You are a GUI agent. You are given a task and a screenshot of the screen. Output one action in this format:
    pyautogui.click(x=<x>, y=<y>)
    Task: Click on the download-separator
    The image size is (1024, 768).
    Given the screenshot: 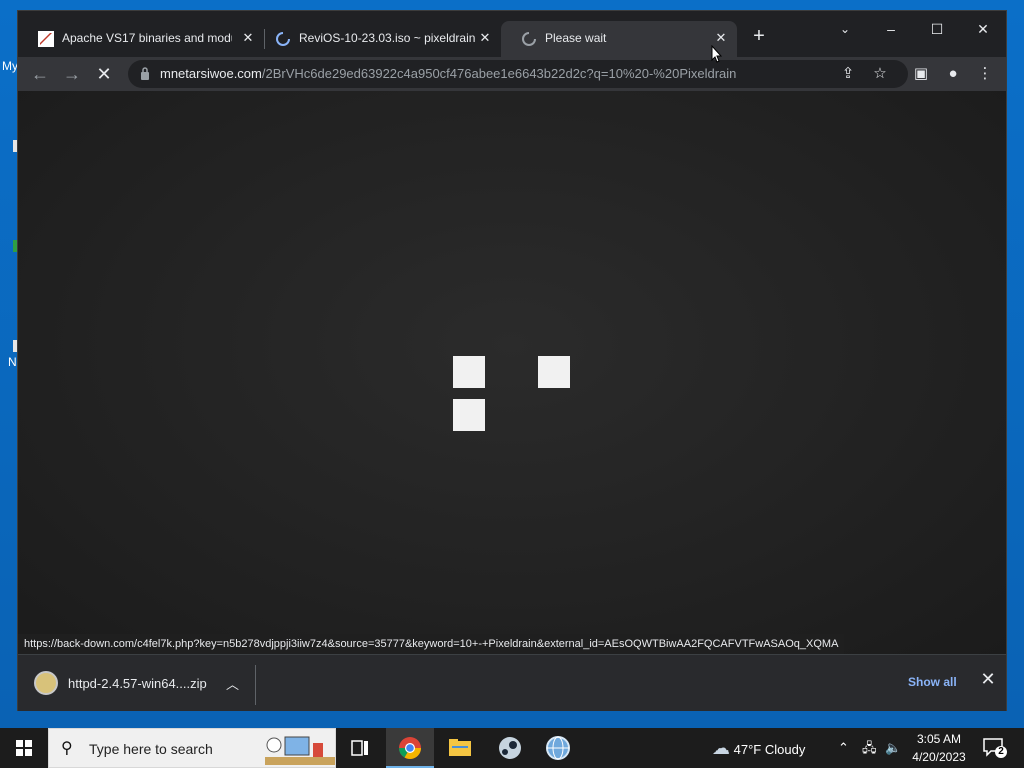 What is the action you would take?
    pyautogui.click(x=255, y=685)
    